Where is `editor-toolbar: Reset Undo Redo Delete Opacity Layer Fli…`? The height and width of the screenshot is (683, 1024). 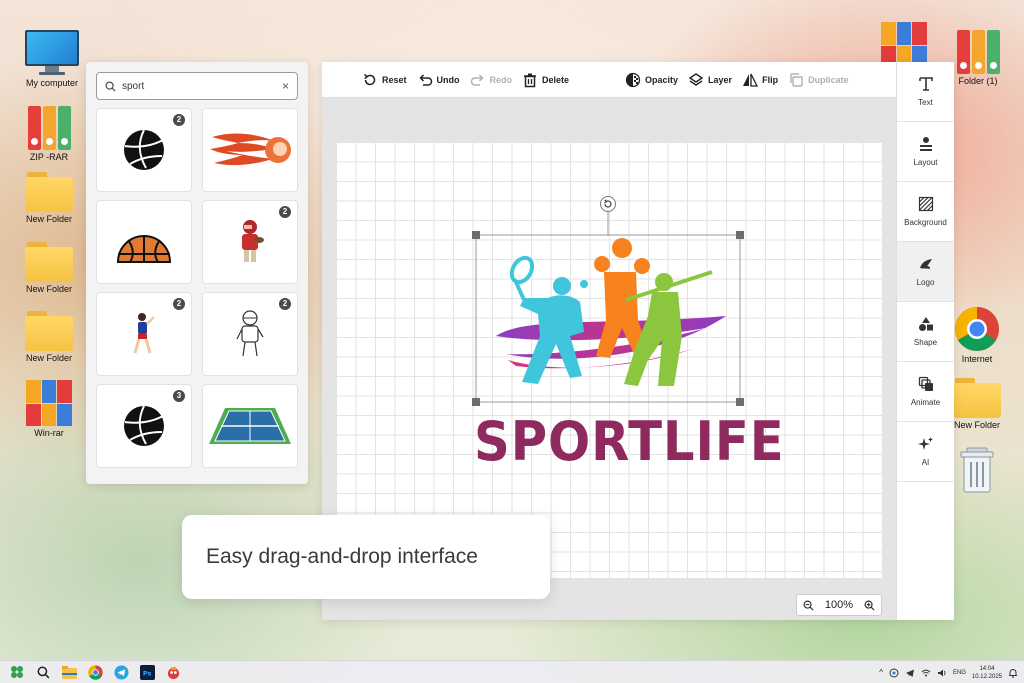 editor-toolbar: Reset Undo Redo Delete Opacity Layer Fli… is located at coordinates (609, 80).